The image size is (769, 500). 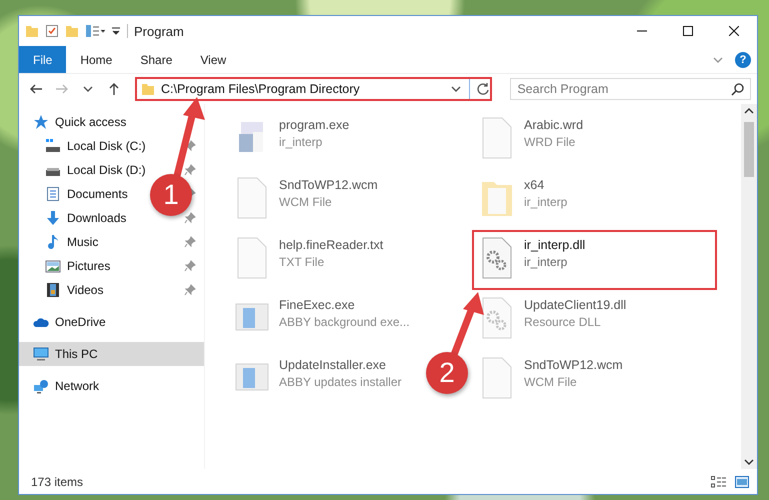 What do you see at coordinates (333, 365) in the screenshot?
I see `file-name: UpdateInstaller.exe` at bounding box center [333, 365].